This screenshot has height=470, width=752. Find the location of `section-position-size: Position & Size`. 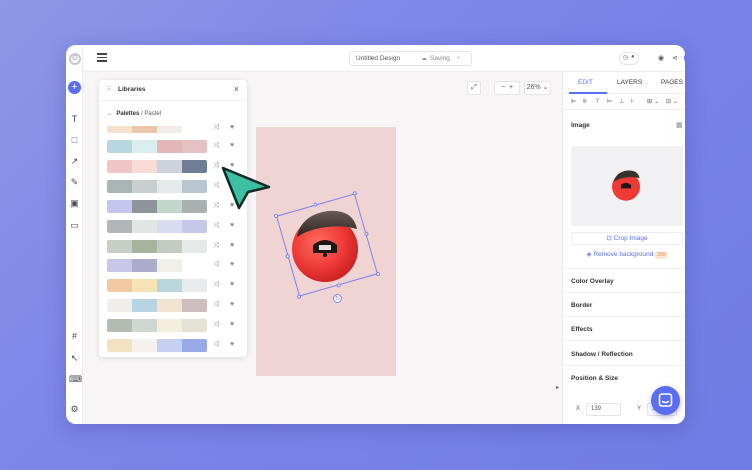

section-position-size: Position & Size is located at coordinates (594, 378).